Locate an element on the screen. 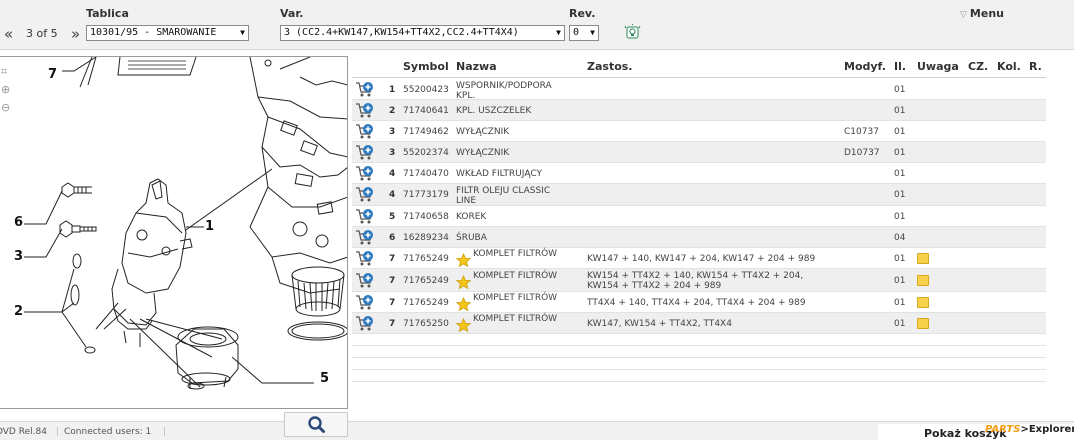 Image resolution: width=1074 pixels, height=440 pixels. connected-users-text: Connected users: 1 is located at coordinates (108, 432).